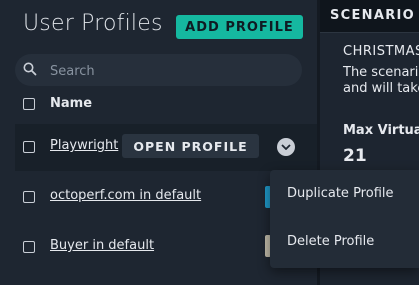 Image resolution: width=419 pixels, height=285 pixels. Describe the element at coordinates (30, 69) in the screenshot. I see `search-icon` at that location.